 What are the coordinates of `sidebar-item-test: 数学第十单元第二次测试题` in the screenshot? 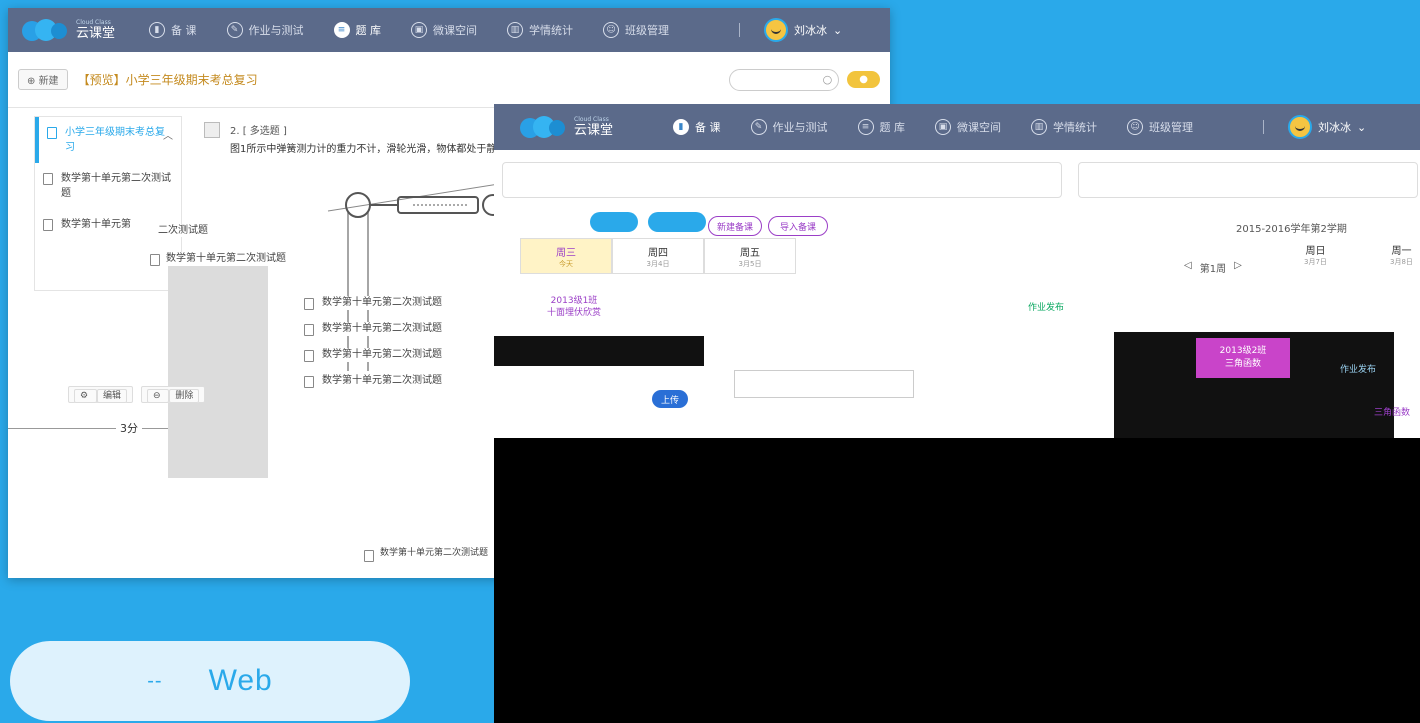 It's located at (108, 186).